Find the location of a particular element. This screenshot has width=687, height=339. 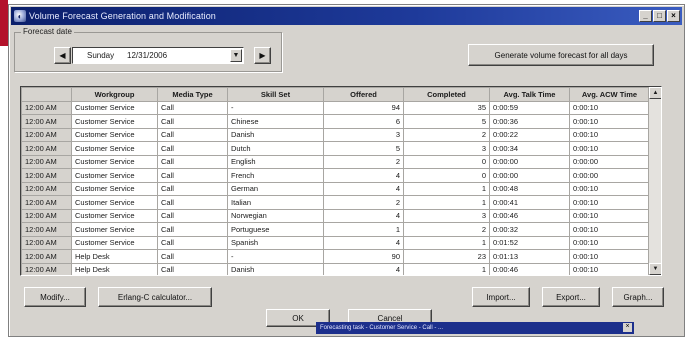

column-header: Media Type is located at coordinates (192, 94).